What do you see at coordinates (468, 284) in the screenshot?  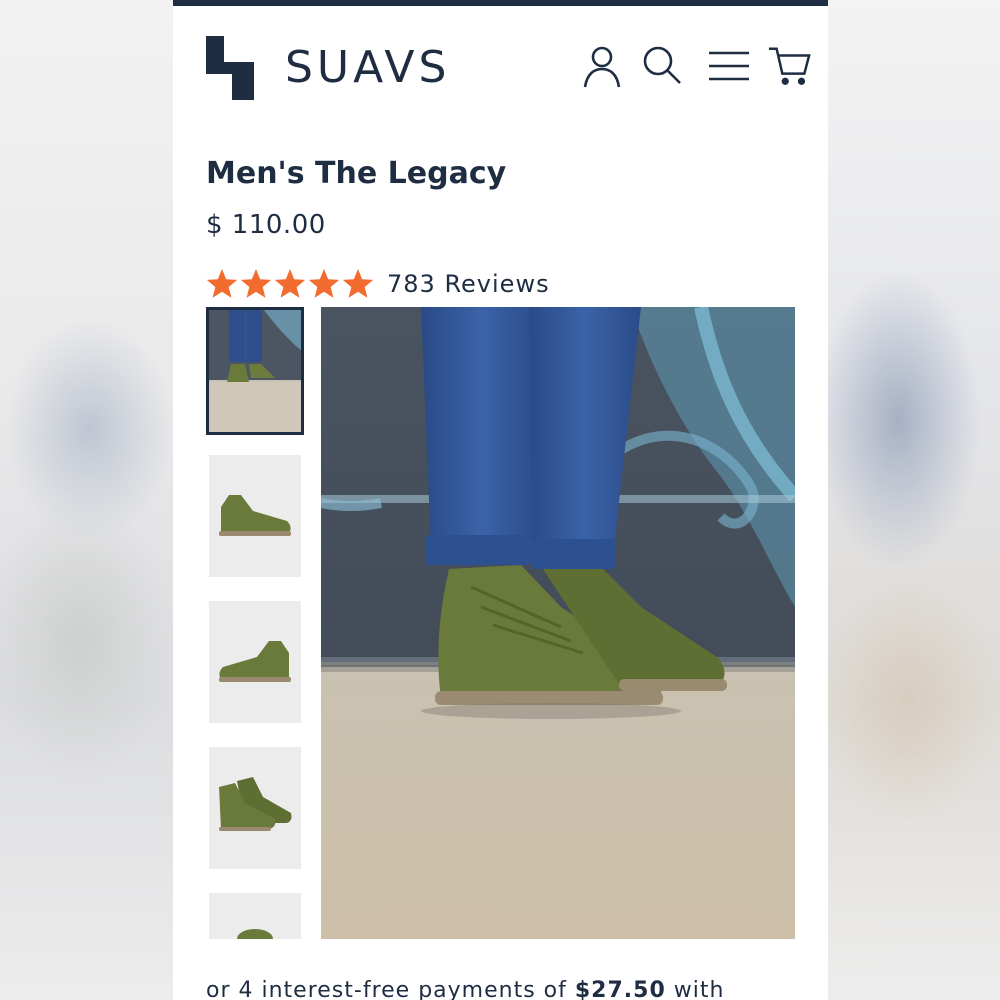 I see `reviews-count-link: 783 Reviews` at bounding box center [468, 284].